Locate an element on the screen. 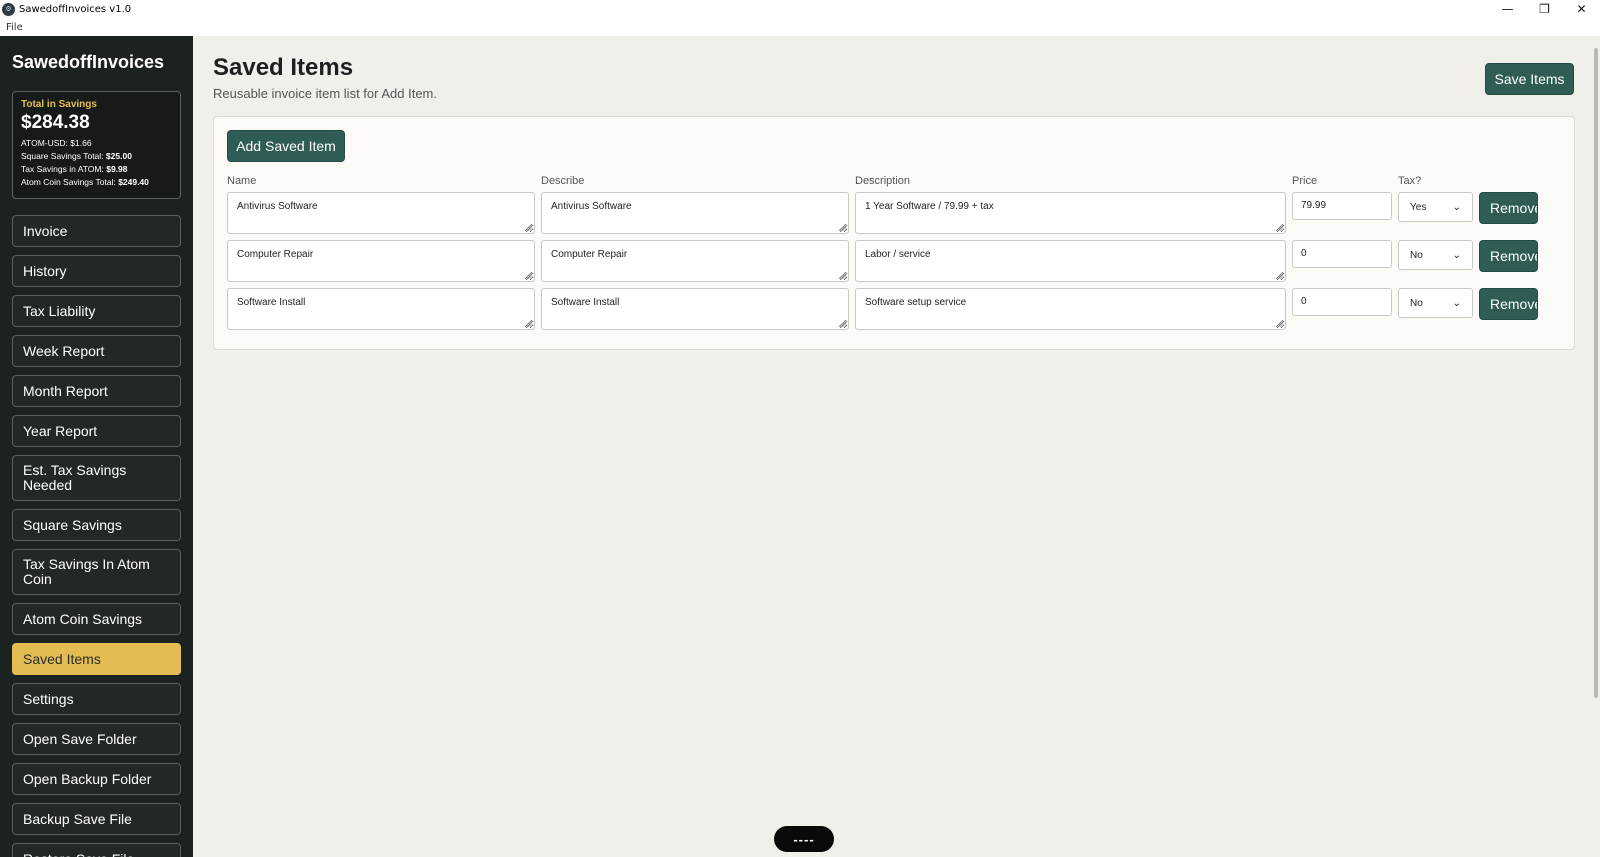  description-field: Software setup service is located at coordinates (1070, 309).